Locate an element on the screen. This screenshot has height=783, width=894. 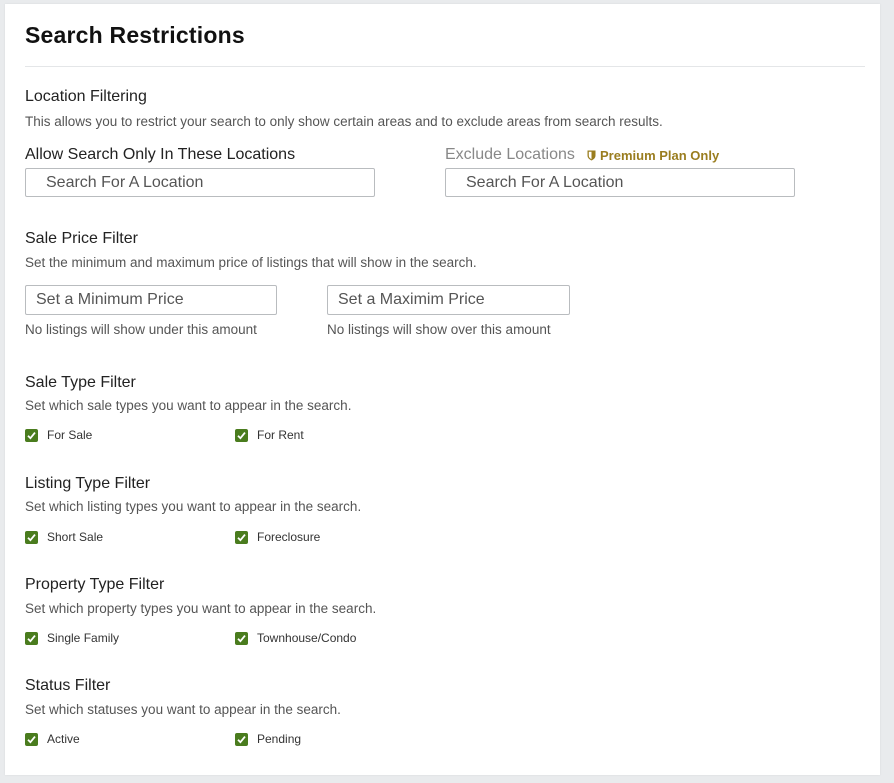
allow-locations-input is located at coordinates (200, 182).